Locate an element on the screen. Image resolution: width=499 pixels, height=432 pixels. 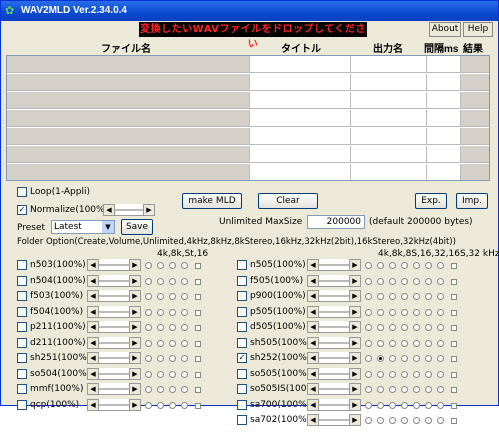
about-button: About is located at coordinates (445, 29).